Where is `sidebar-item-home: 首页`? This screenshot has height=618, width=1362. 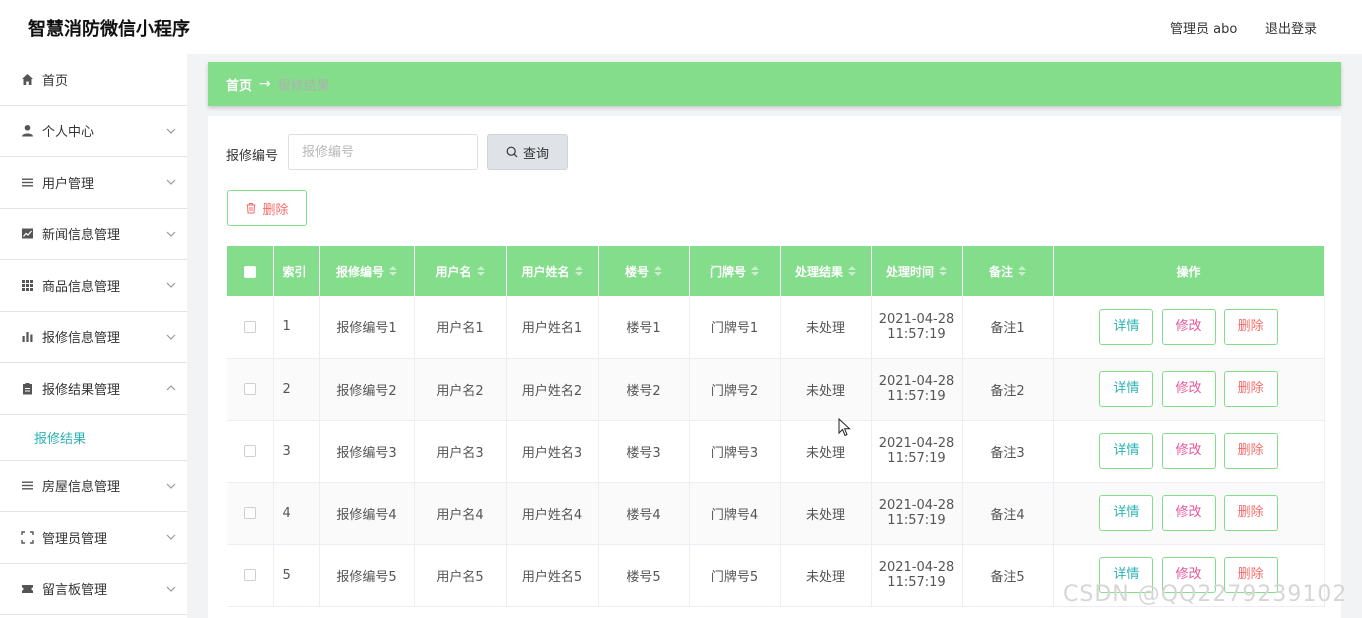 sidebar-item-home: 首页 is located at coordinates (93, 80).